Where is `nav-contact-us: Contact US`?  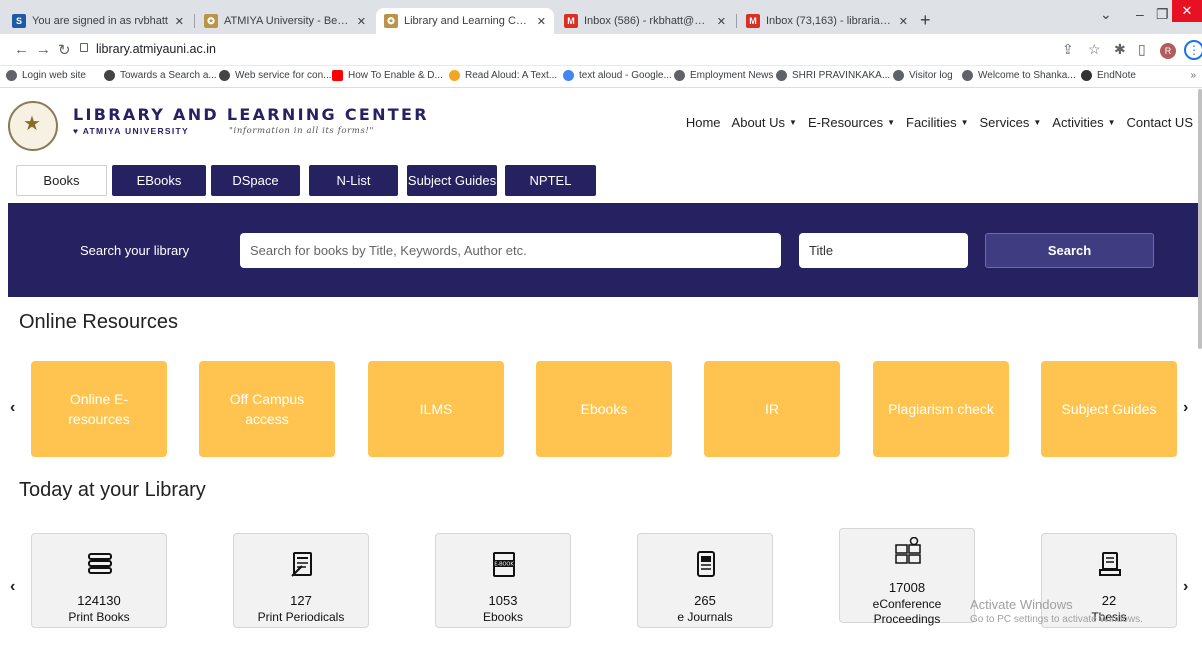 nav-contact-us: Contact US is located at coordinates (1160, 122).